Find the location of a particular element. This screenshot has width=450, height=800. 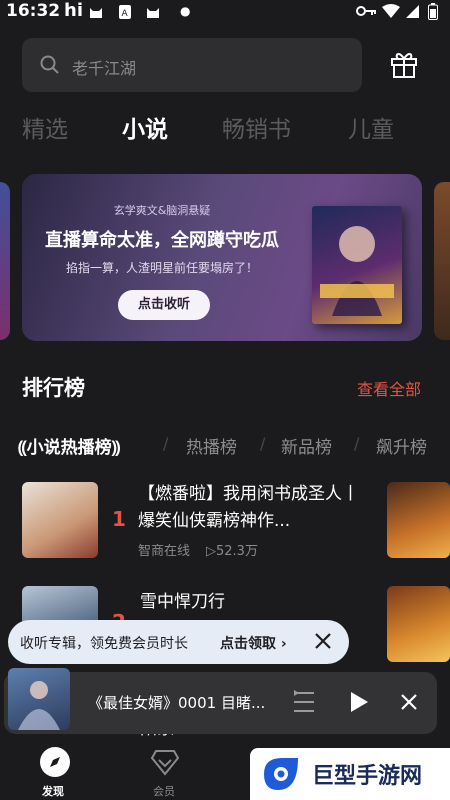

tab-novels: 小说 is located at coordinates (145, 127).